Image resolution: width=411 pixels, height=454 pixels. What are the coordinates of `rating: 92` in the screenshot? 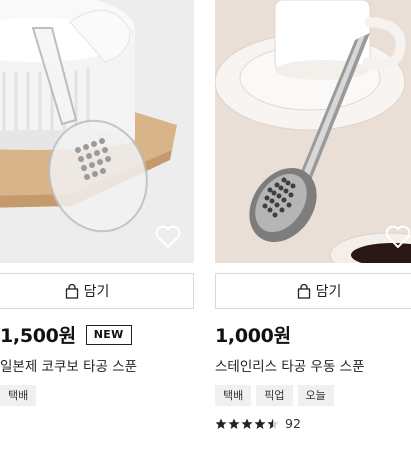 It's located at (258, 423).